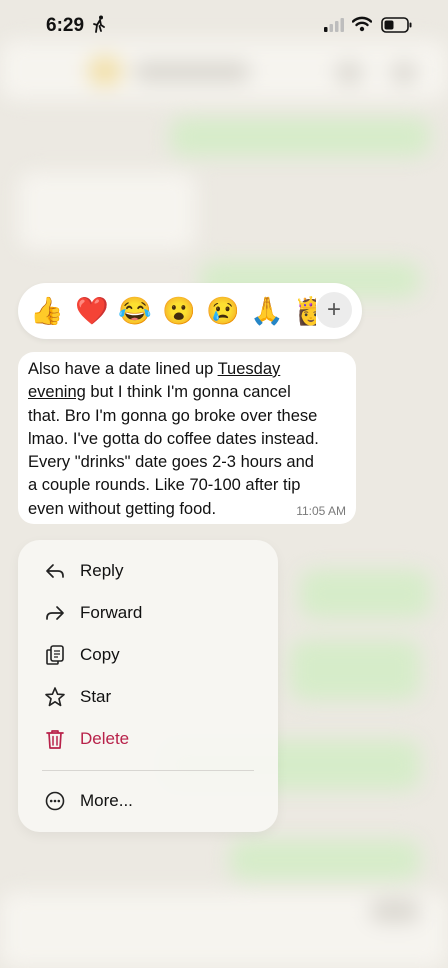 The width and height of the screenshot is (448, 968). I want to click on star-icon, so click(55, 697).